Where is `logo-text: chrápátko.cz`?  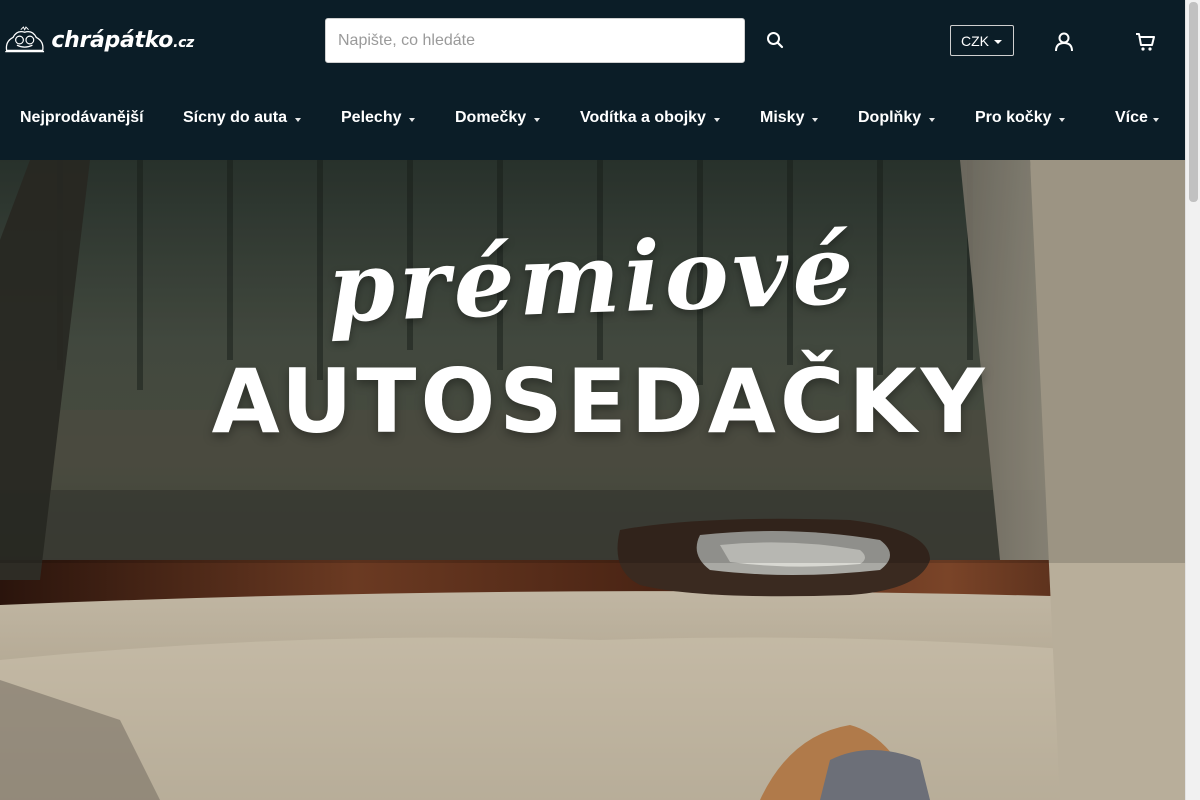 logo-text: chrápátko.cz is located at coordinates (122, 40).